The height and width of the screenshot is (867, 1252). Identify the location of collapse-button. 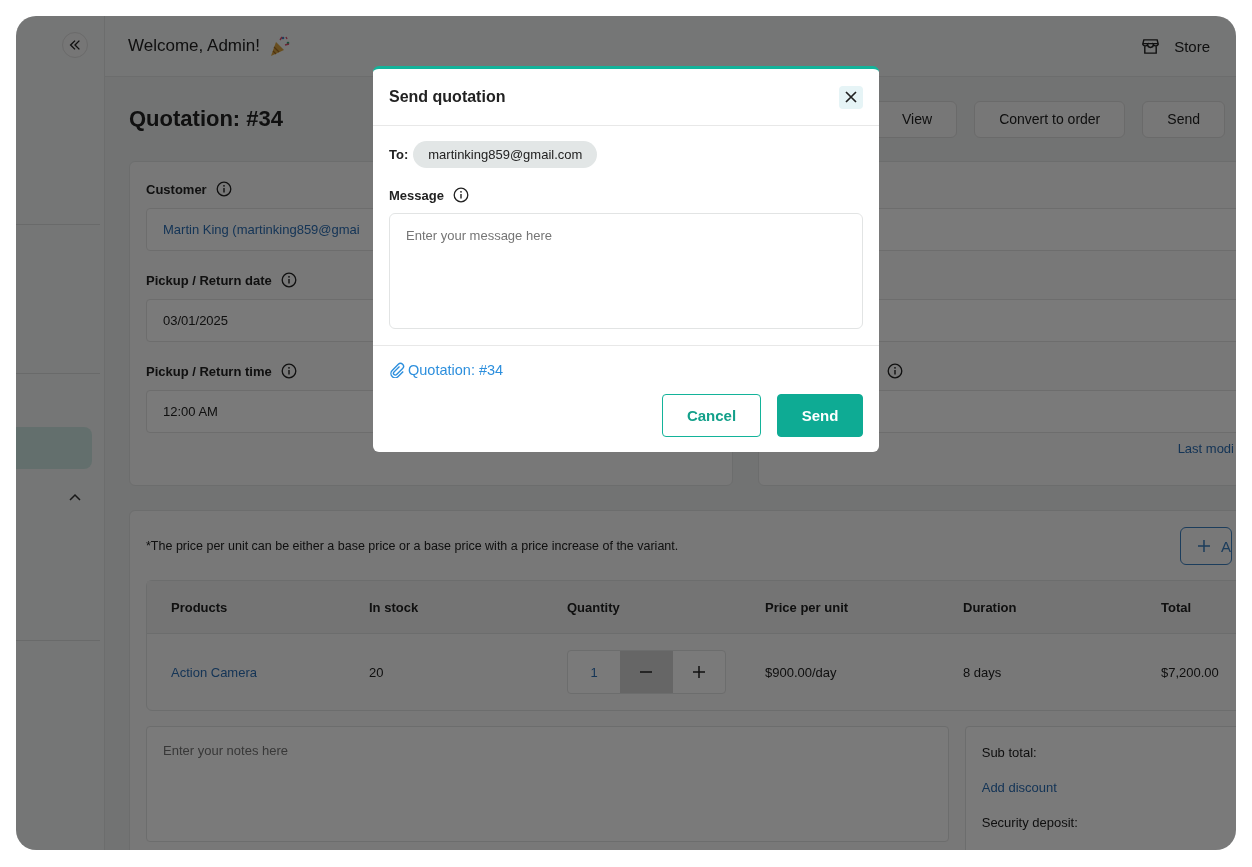
(75, 45).